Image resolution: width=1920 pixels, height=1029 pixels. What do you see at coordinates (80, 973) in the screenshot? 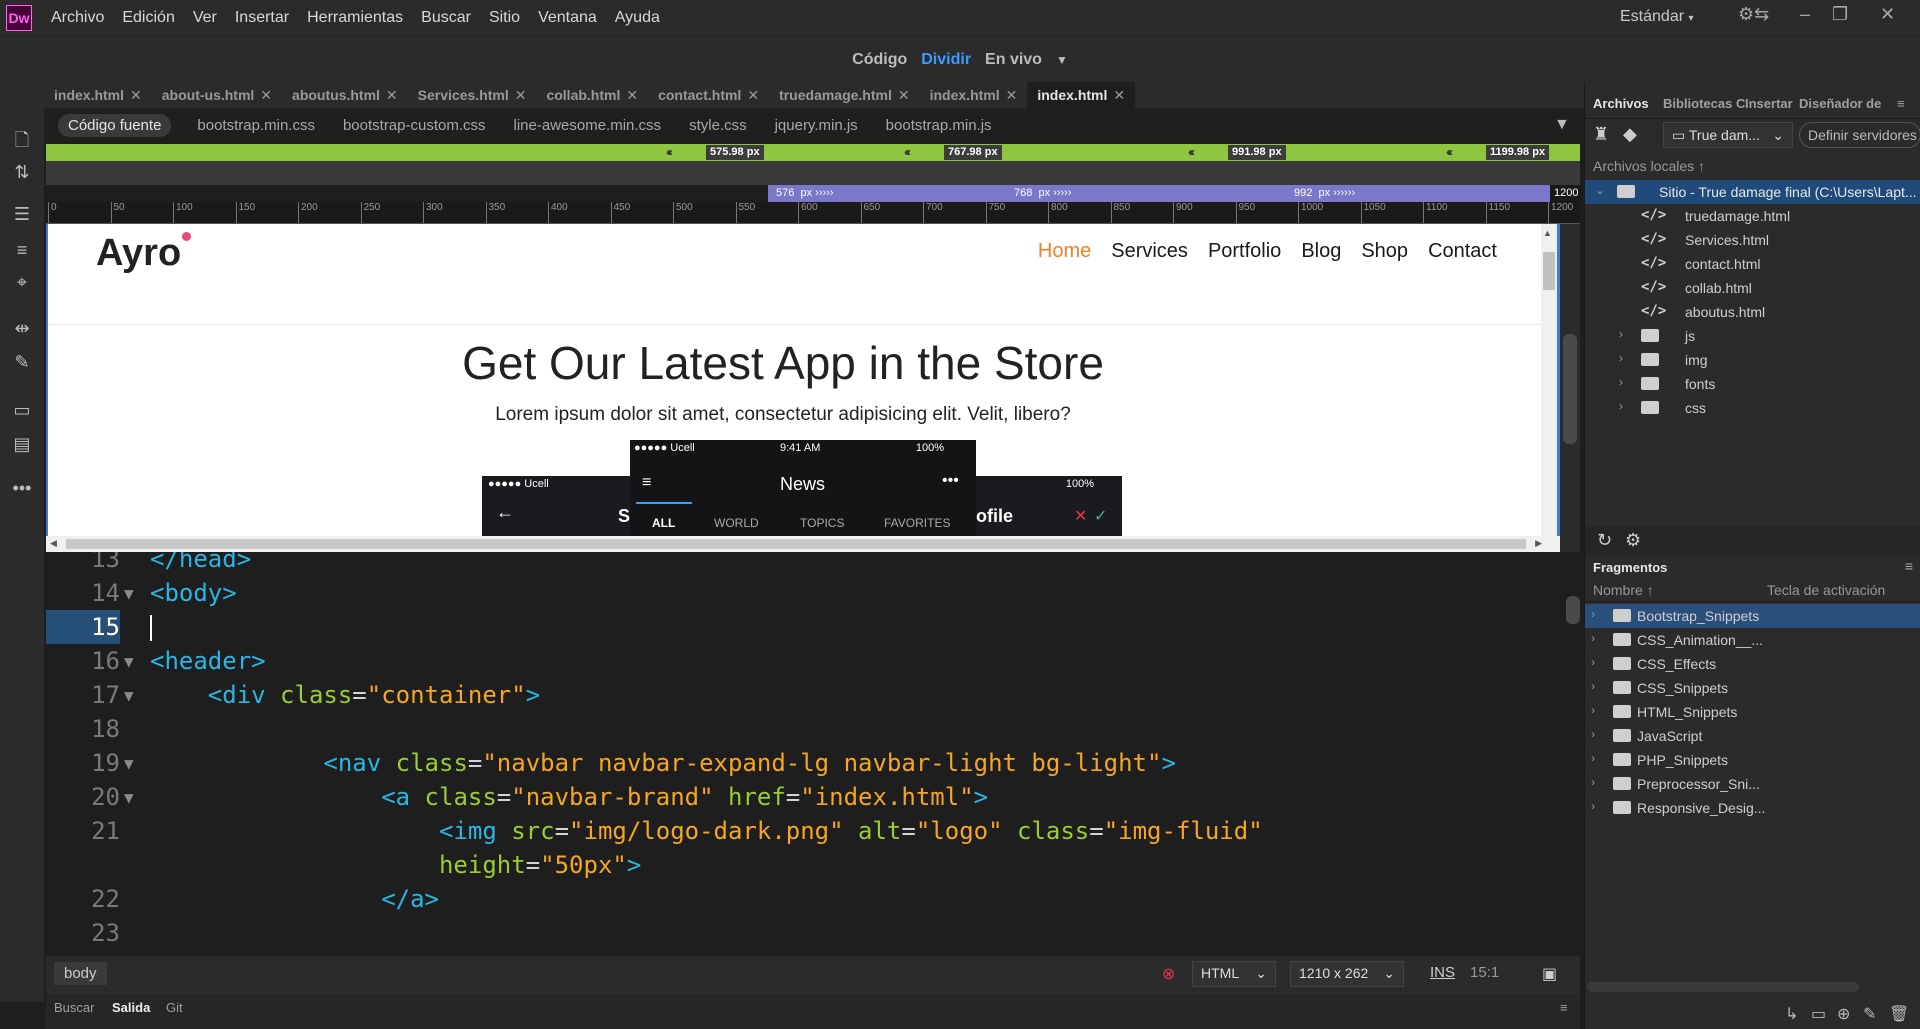
I see `tag-selector-body: body` at bounding box center [80, 973].